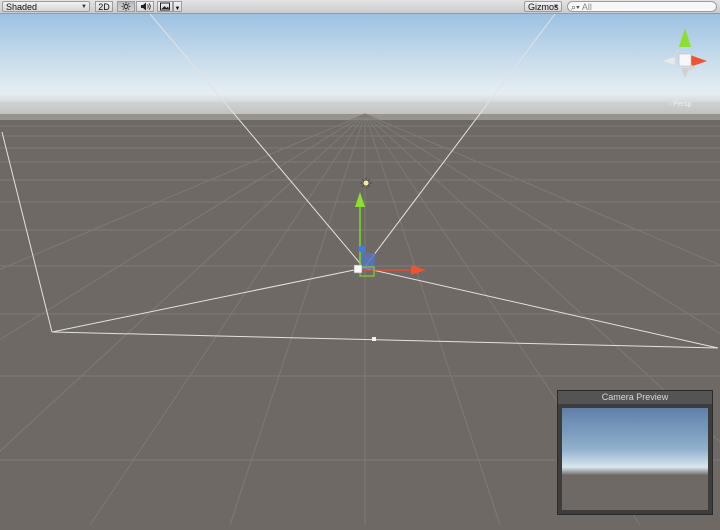  I want to click on 2d-mode-button: 2D, so click(104, 6).